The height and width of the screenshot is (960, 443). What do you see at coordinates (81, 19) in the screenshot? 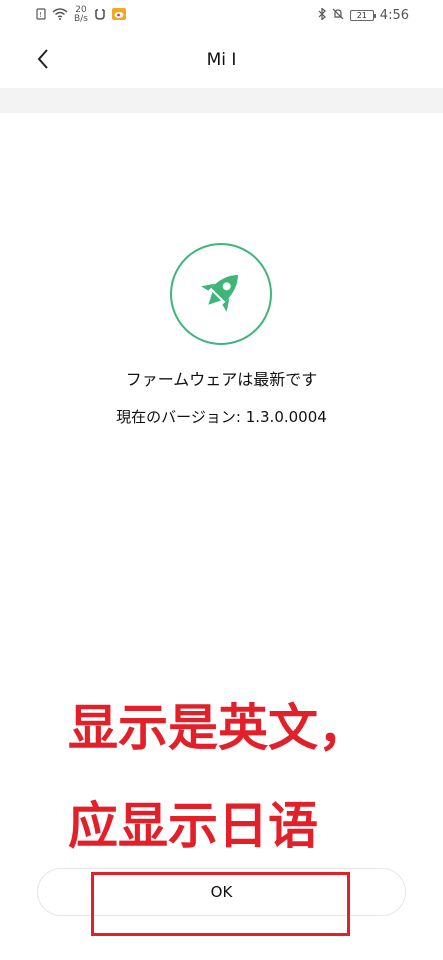
I see `network-speed-unit: B/s` at bounding box center [81, 19].